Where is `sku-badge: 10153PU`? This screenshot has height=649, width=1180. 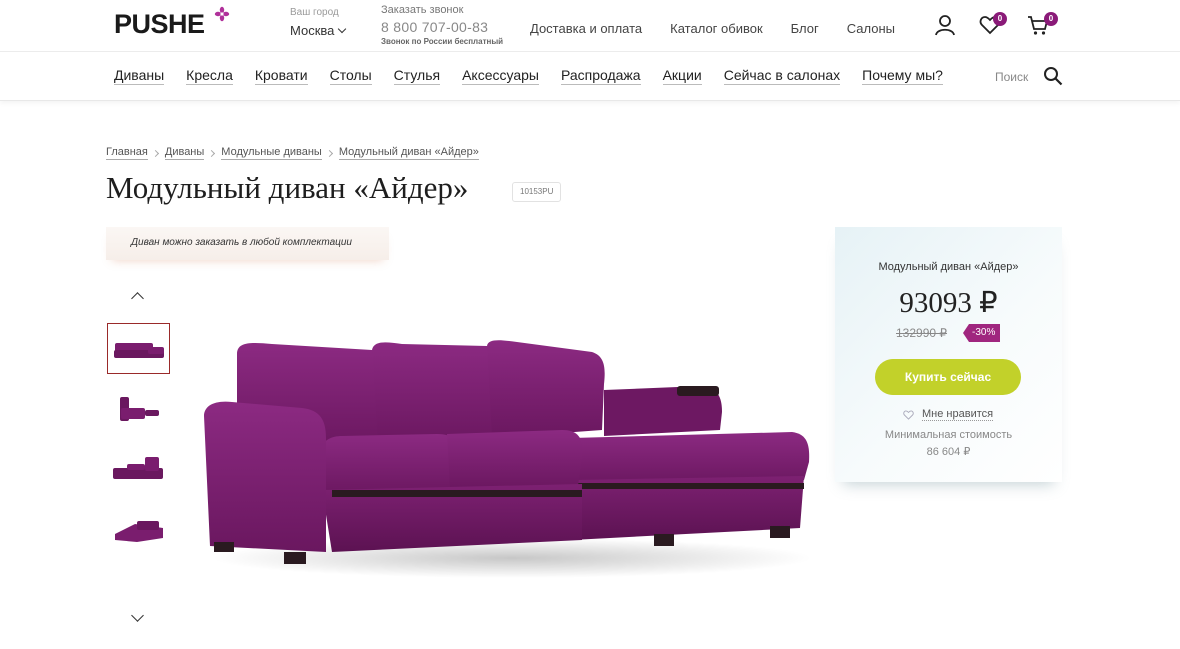
sku-badge: 10153PU is located at coordinates (537, 192).